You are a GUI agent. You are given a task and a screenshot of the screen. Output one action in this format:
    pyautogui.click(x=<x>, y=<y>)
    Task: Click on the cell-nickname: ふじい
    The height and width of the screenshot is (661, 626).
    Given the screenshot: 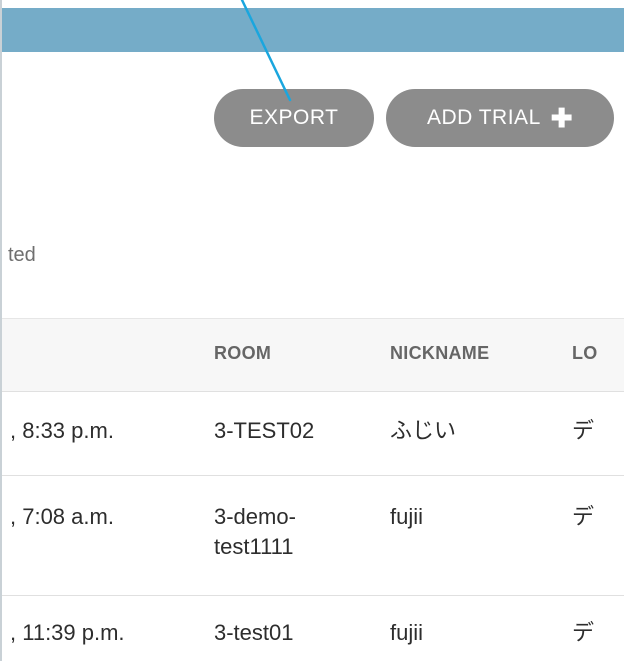 What is the action you would take?
    pyautogui.click(x=423, y=430)
    